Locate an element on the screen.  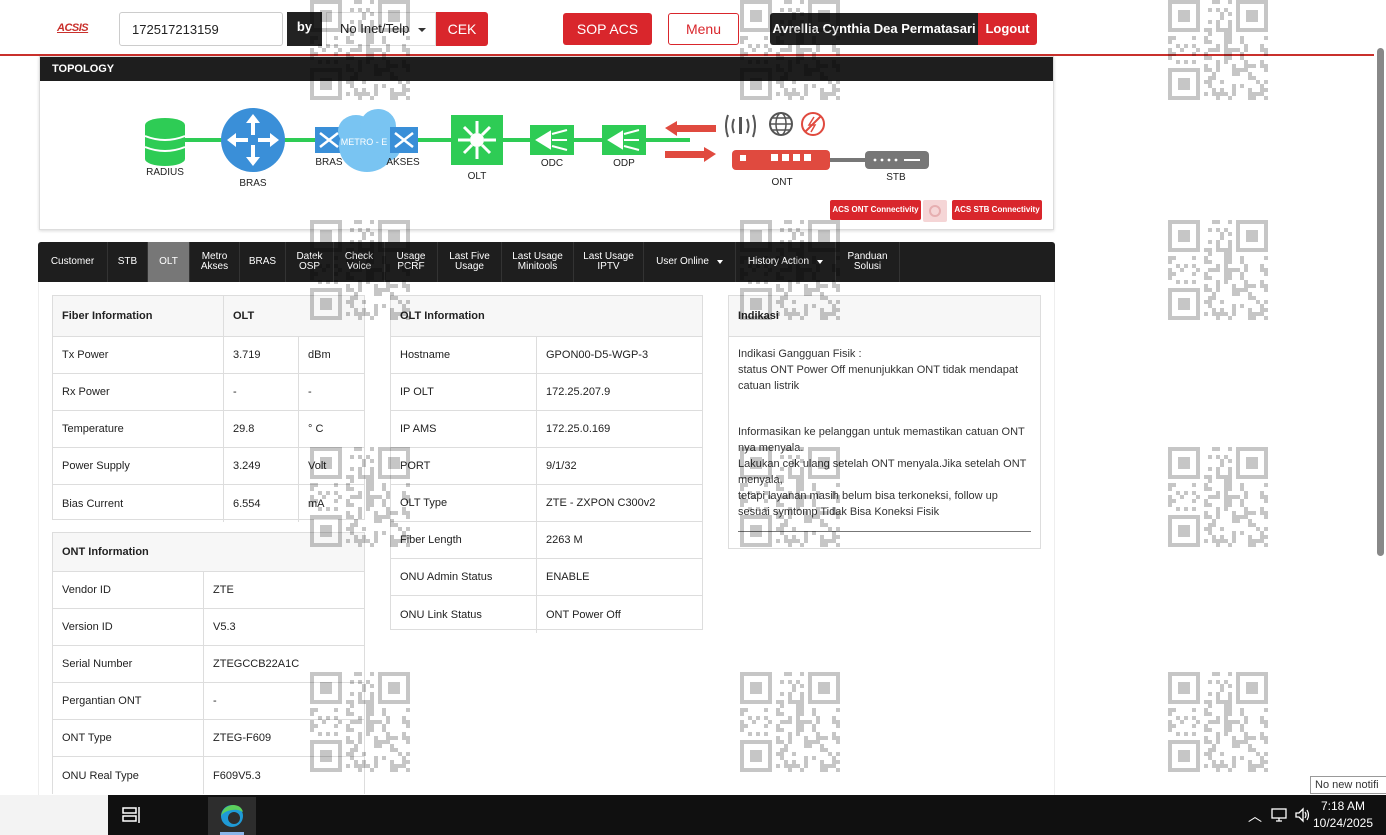
tab-stb: STB is located at coordinates (128, 262).